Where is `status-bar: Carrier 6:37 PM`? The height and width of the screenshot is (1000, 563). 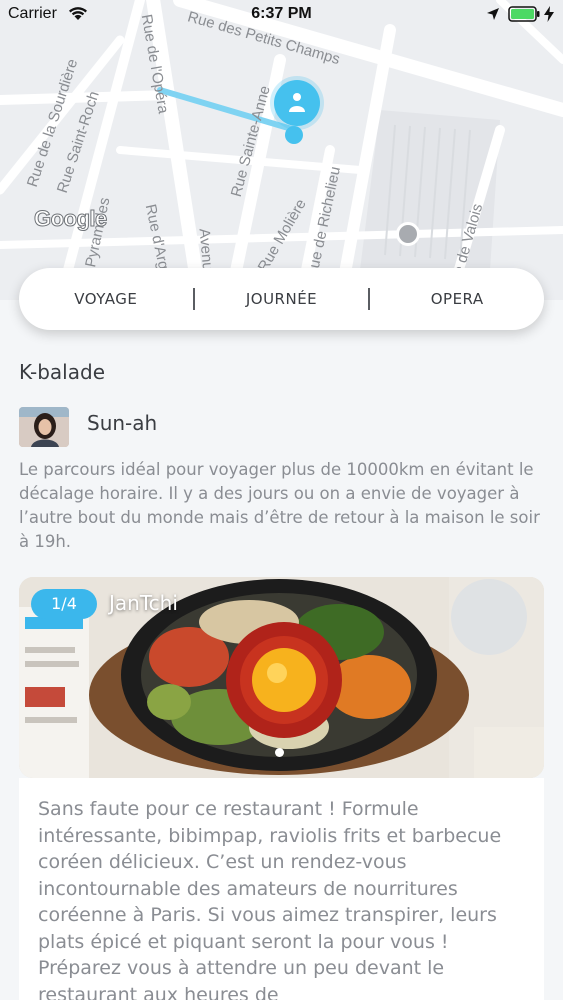 status-bar: Carrier 6:37 PM is located at coordinates (281, 15).